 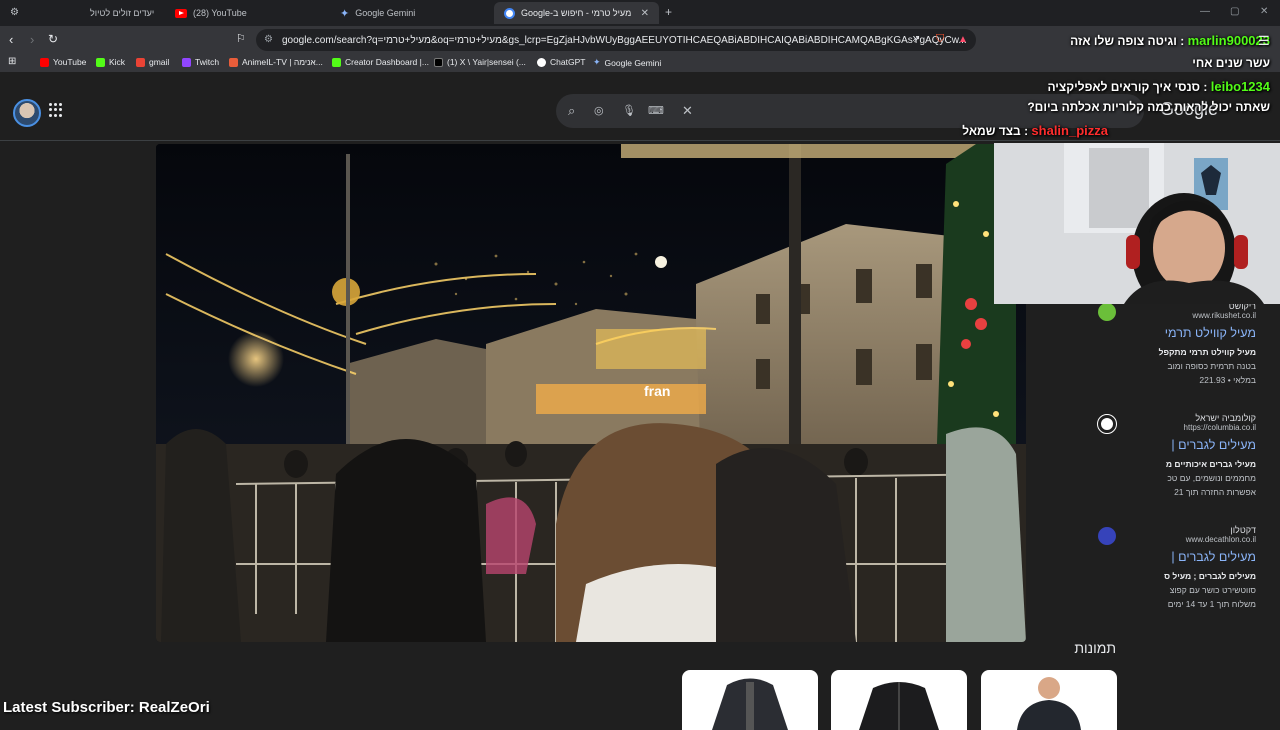 I want to click on bookmark-youtube: YouTube, so click(x=63, y=62).